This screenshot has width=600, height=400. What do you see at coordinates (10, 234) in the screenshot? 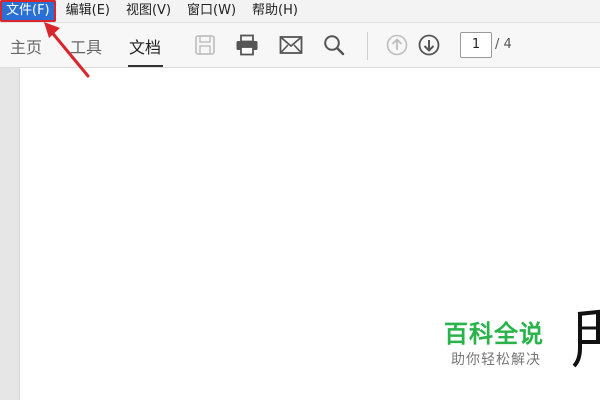
I see `left-panel-gutter` at bounding box center [10, 234].